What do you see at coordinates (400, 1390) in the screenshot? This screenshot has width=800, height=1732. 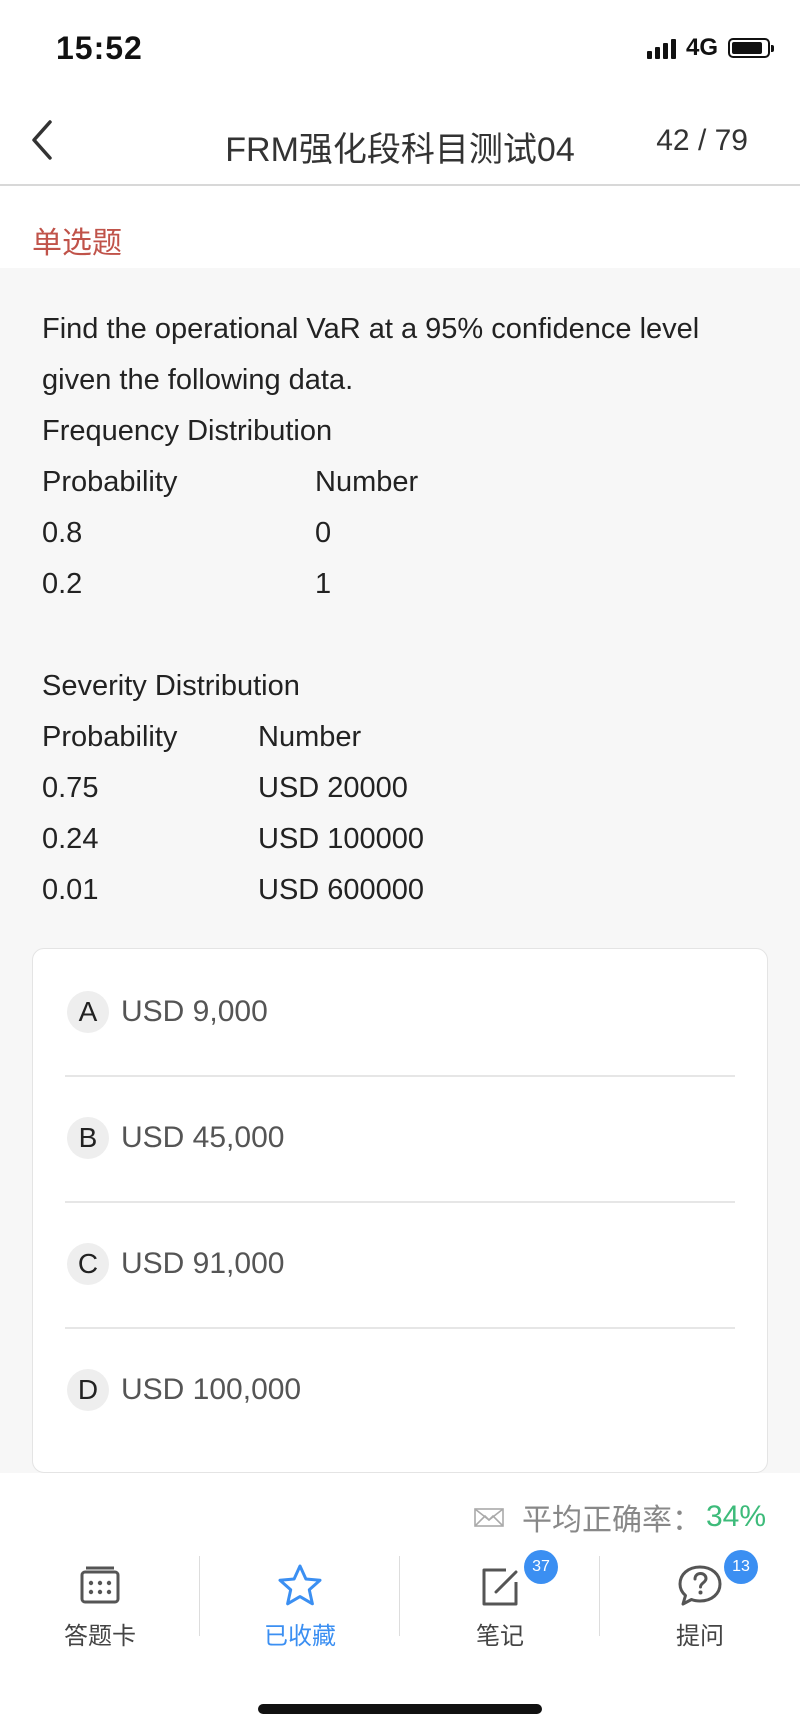 I see `option-d: D USD 100,000` at bounding box center [400, 1390].